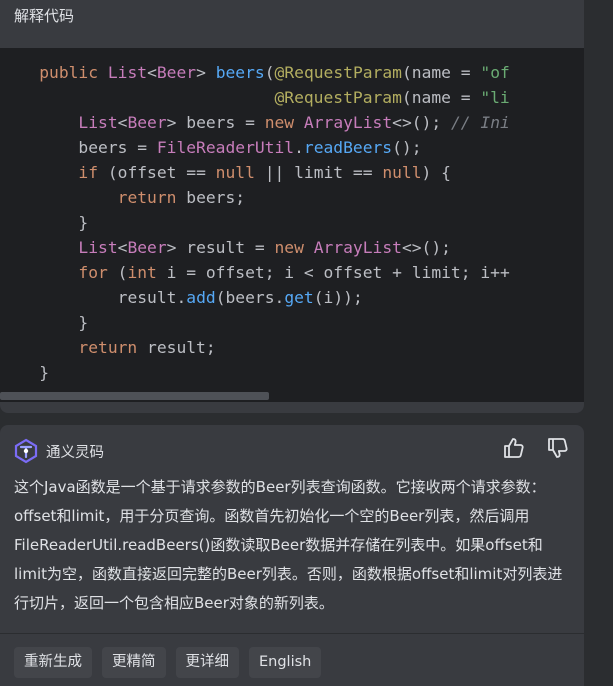 This screenshot has height=686, width=613. What do you see at coordinates (436, 172) in the screenshot?
I see `code-token: ) {` at bounding box center [436, 172].